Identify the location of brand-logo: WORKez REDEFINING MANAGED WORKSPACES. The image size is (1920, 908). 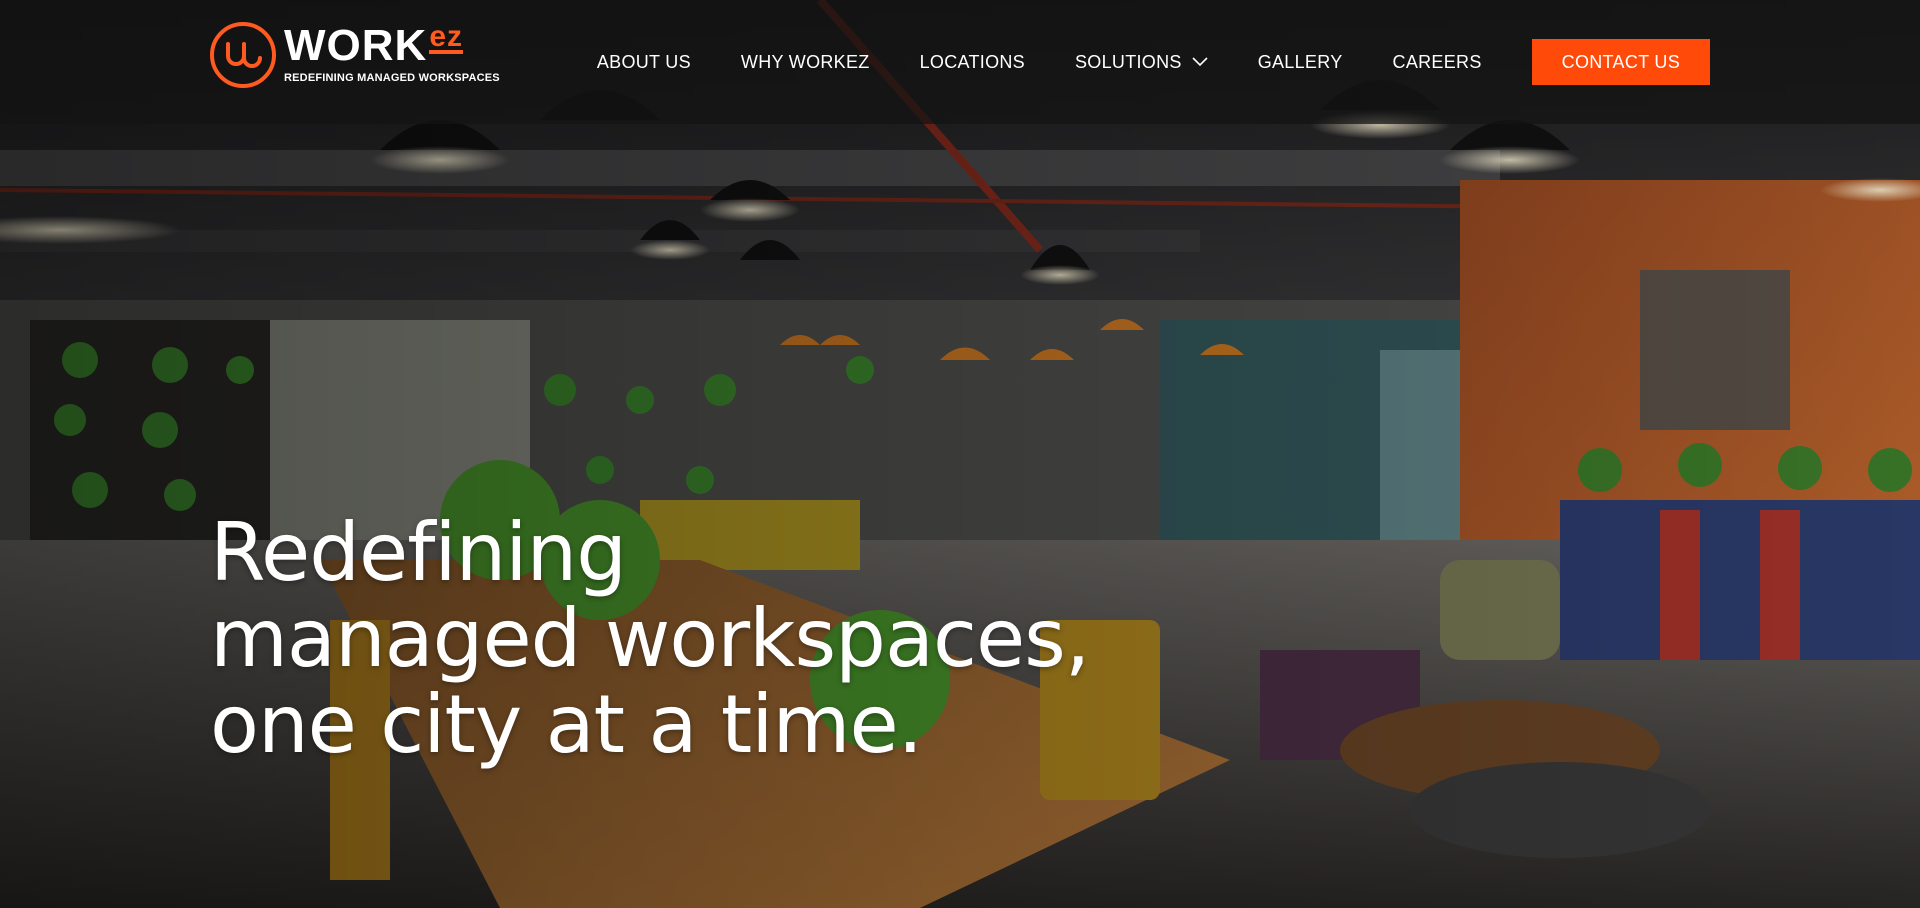
(355, 58).